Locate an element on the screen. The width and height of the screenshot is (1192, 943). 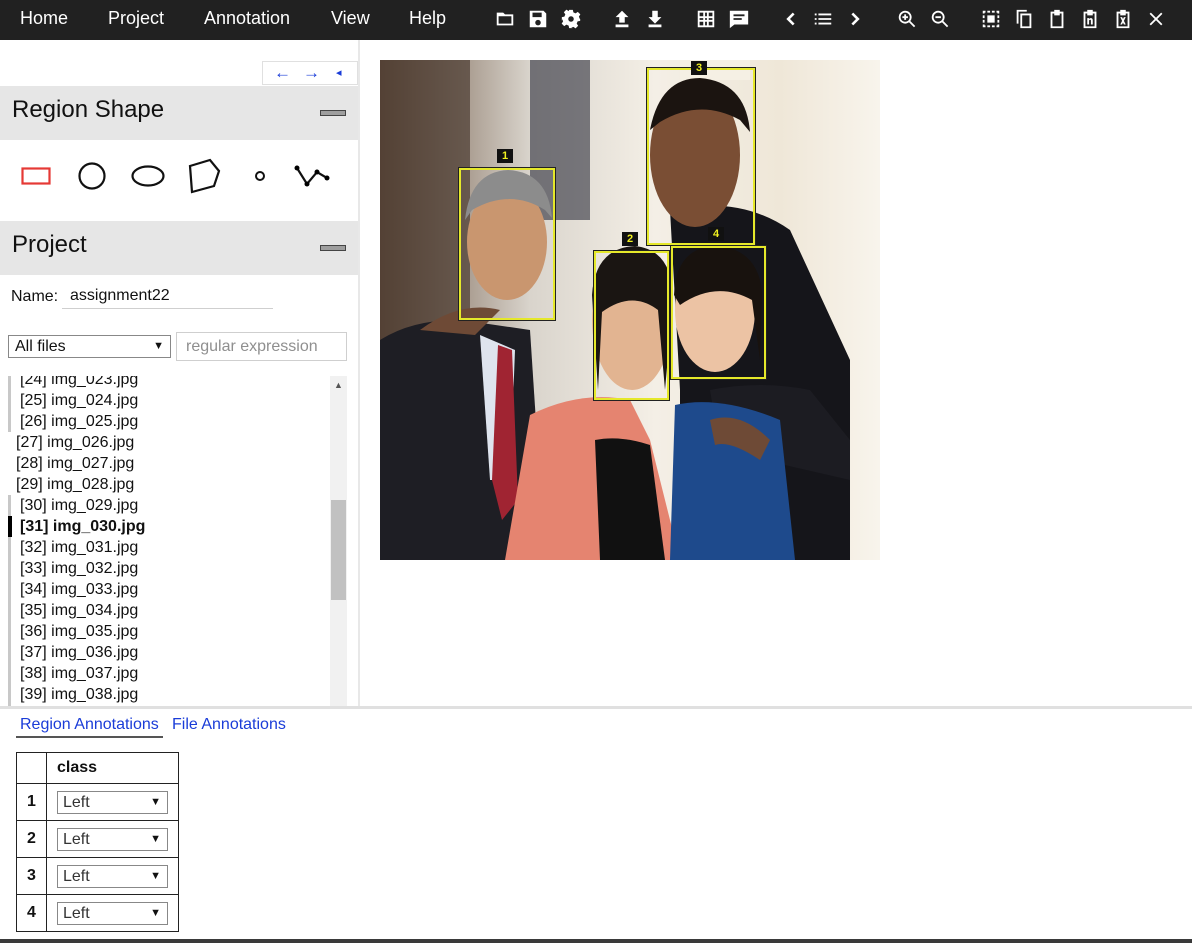
scrollbar-thumb is located at coordinates (338, 550).